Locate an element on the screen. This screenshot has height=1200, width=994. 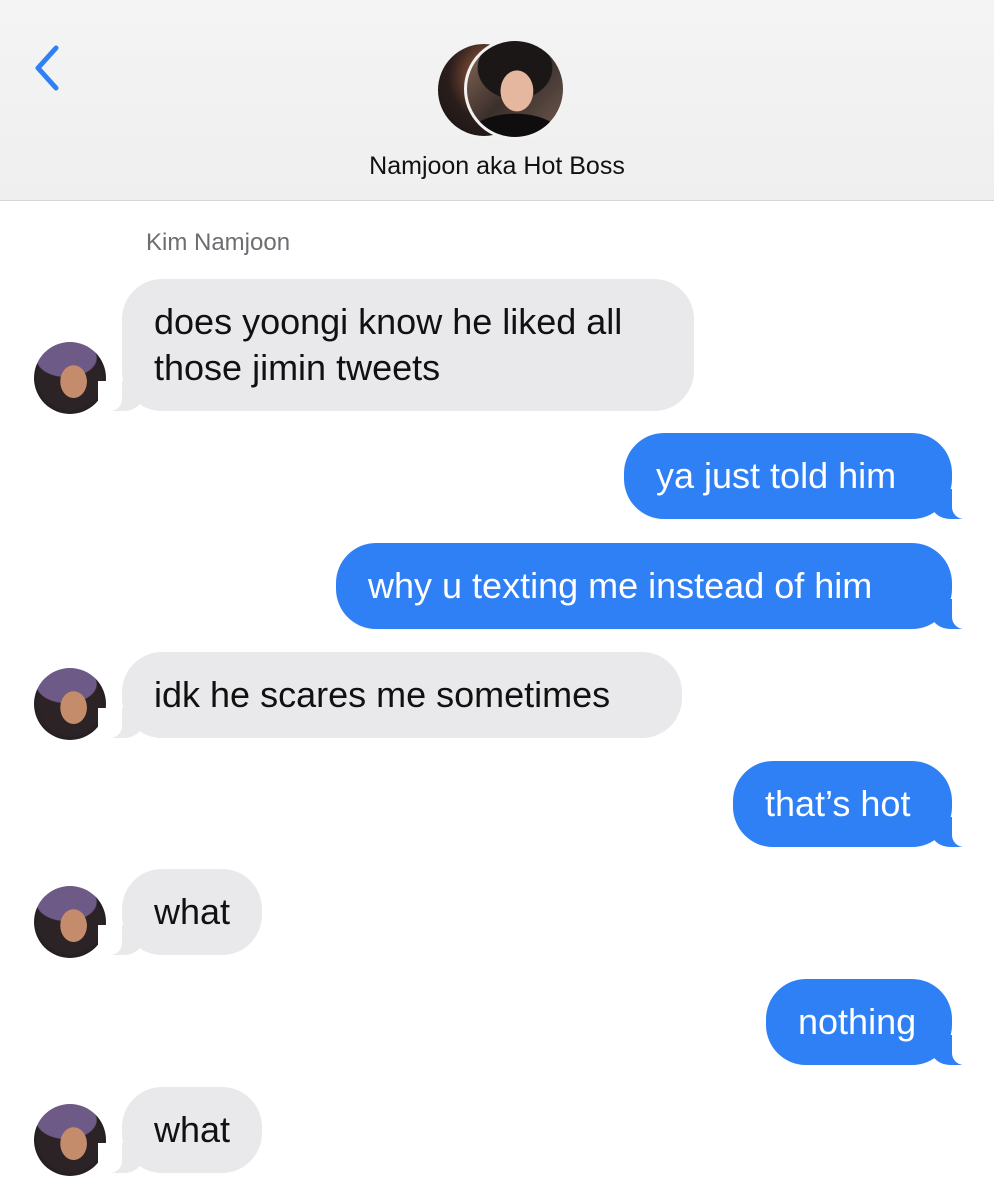
back-button is located at coordinates (48, 68).